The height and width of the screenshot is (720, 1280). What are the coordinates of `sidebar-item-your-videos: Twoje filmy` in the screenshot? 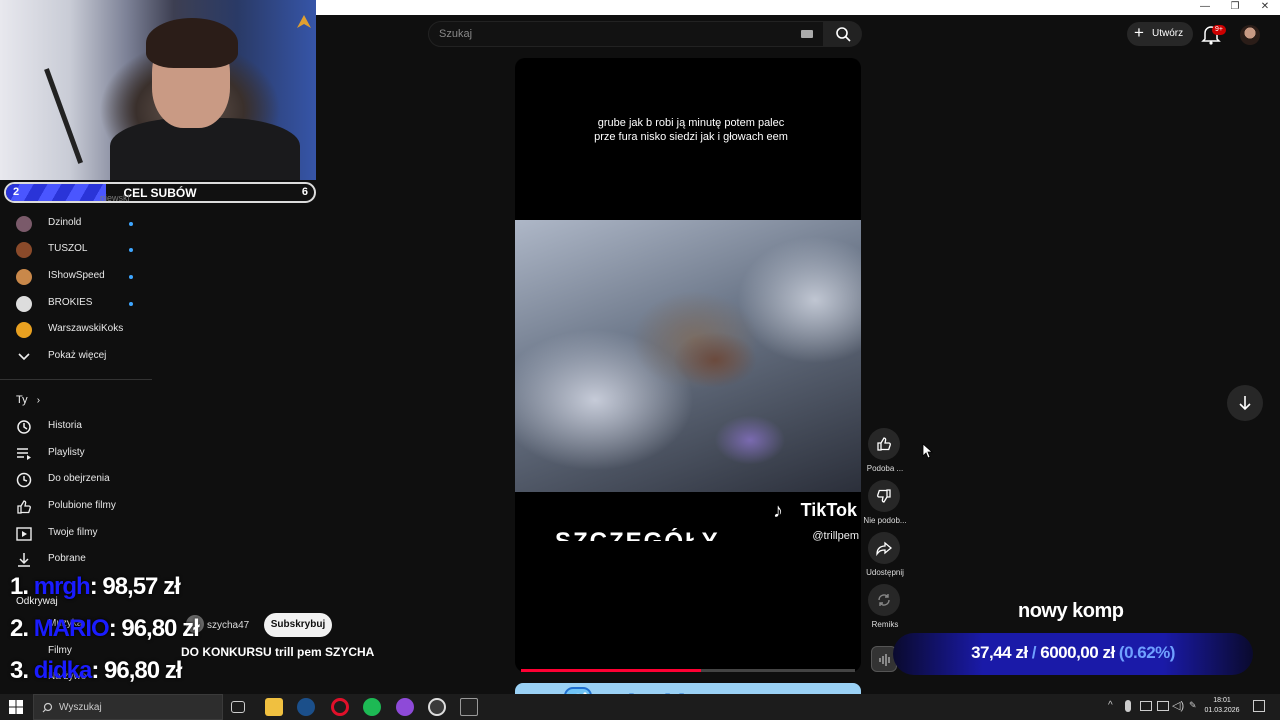 It's located at (76, 534).